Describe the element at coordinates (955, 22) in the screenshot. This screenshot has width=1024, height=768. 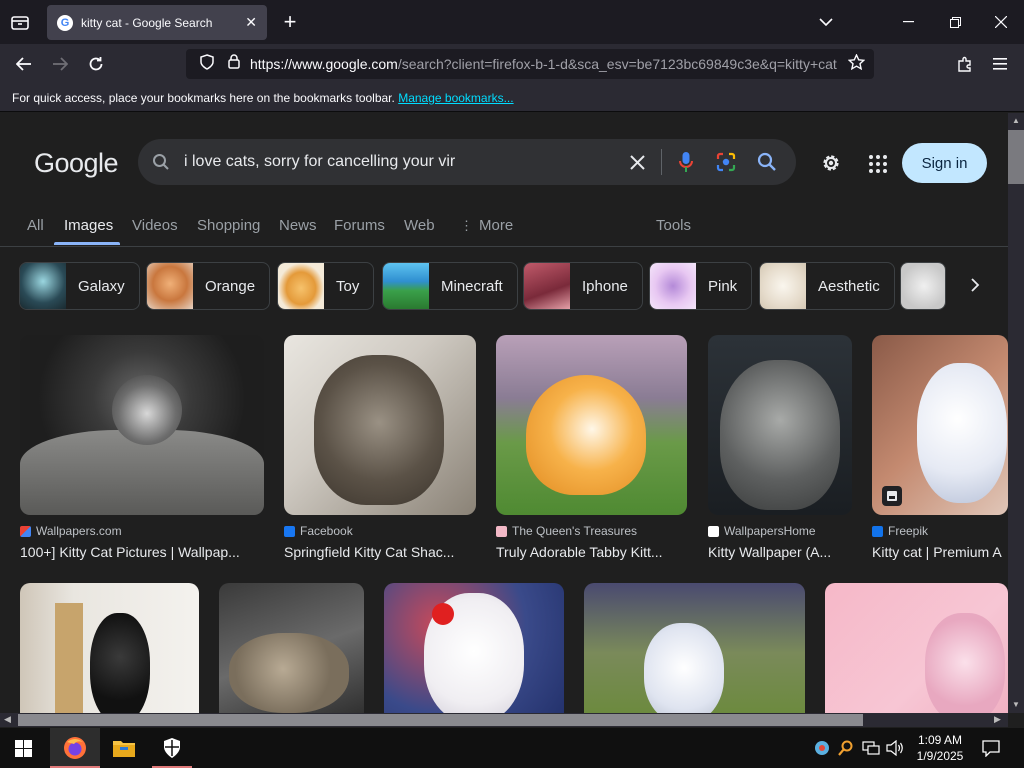
I see `restore-icon` at that location.